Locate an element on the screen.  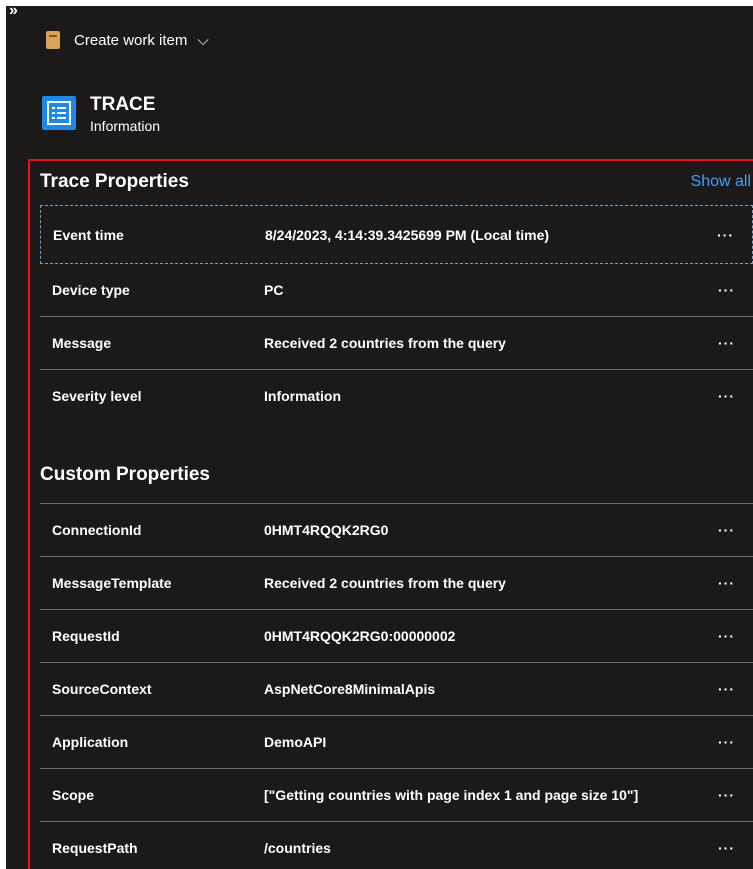
create-work-item-button: Create work item ⌵ is located at coordinates (127, 40).